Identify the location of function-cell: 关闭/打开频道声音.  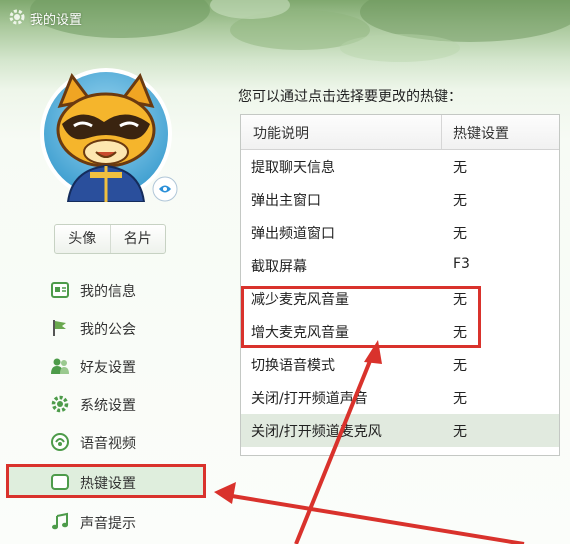
(309, 399).